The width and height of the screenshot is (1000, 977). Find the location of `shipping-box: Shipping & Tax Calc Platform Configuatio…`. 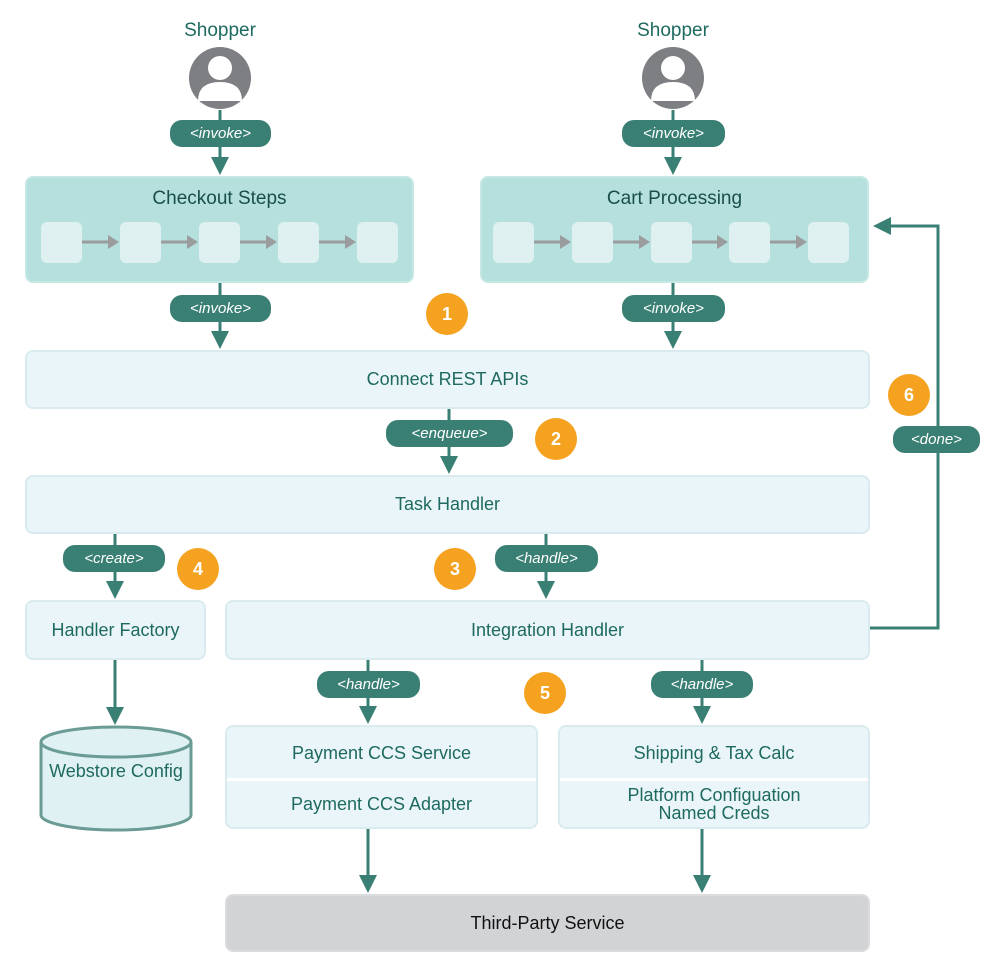

shipping-box: Shipping & Tax Calc Platform Configuatio… is located at coordinates (714, 777).